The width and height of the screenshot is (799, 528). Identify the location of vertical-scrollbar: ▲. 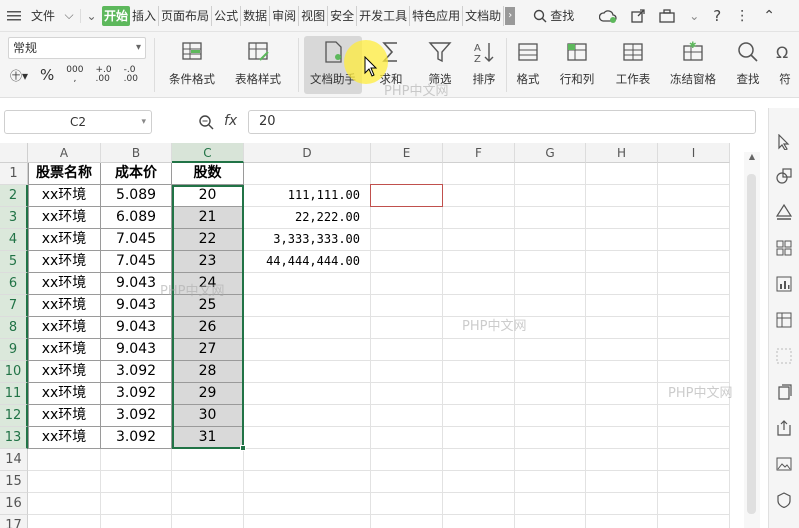
(752, 340).